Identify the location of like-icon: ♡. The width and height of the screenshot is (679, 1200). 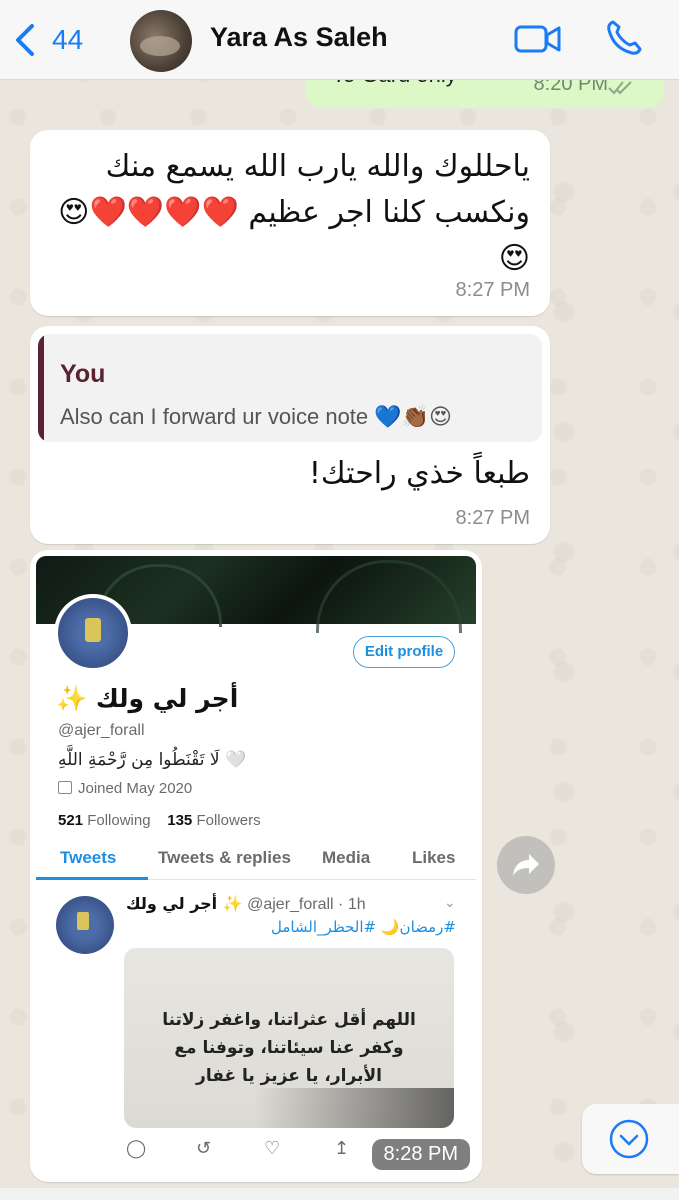
(272, 1148).